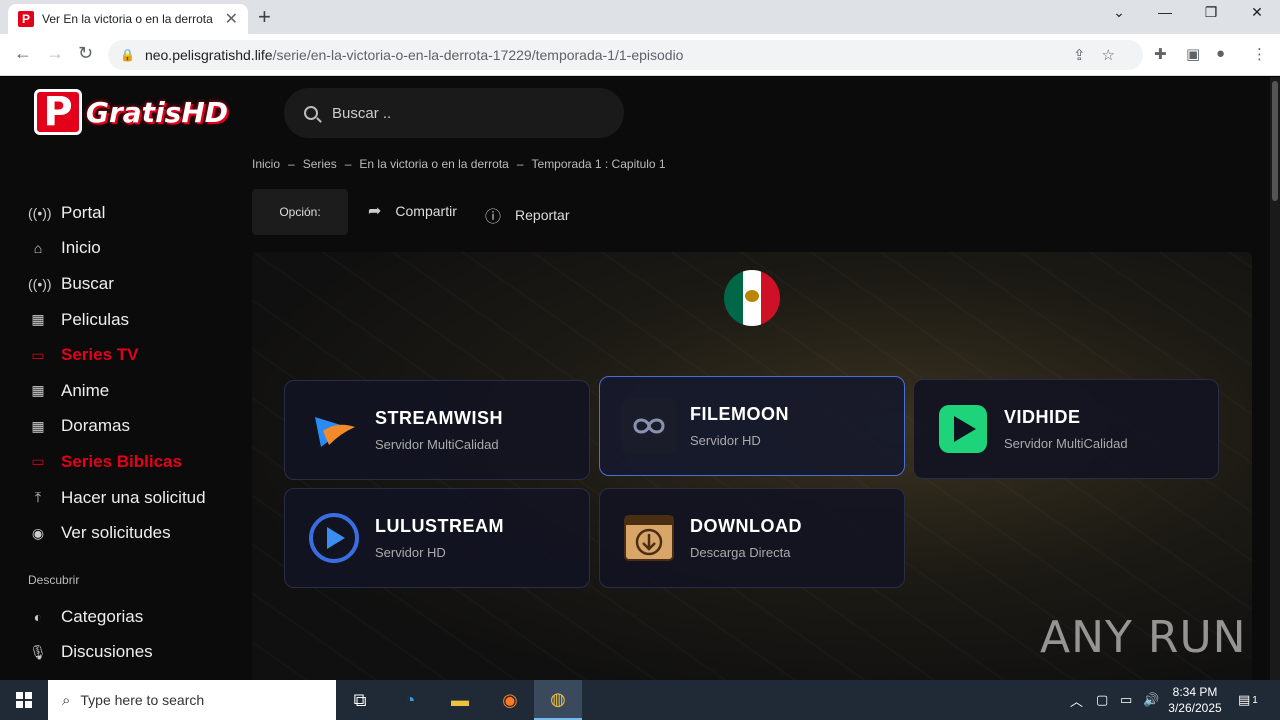 The width and height of the screenshot is (1280, 720). What do you see at coordinates (558, 700) in the screenshot?
I see `chrome-icon: ◍` at bounding box center [558, 700].